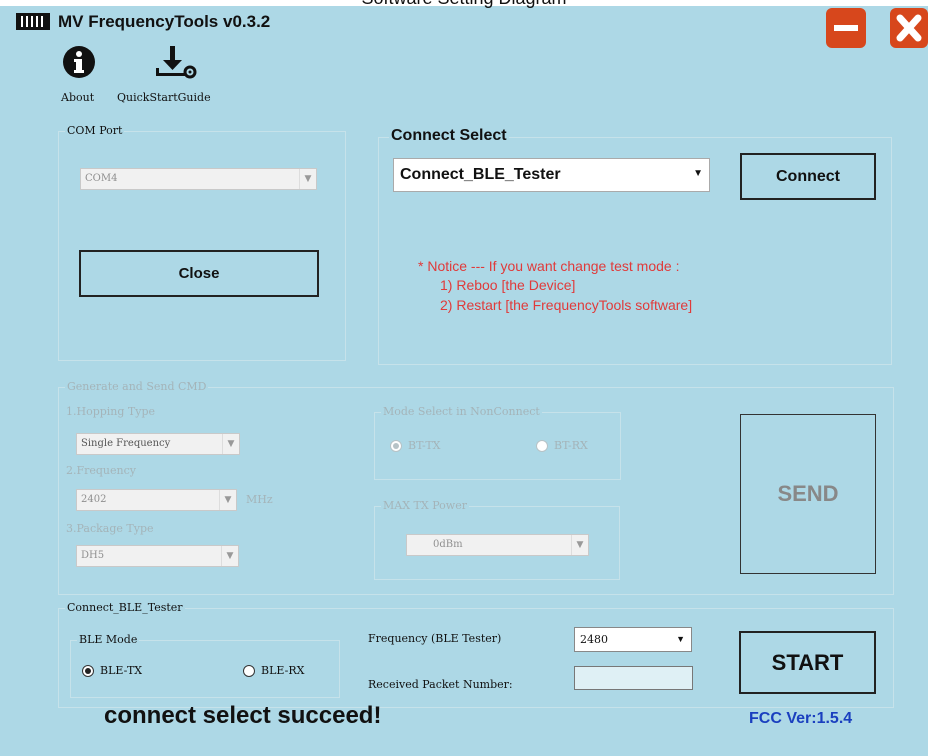 The width and height of the screenshot is (928, 756). What do you see at coordinates (440, 684) in the screenshot?
I see `received-packet-label: Received Packet Number:` at bounding box center [440, 684].